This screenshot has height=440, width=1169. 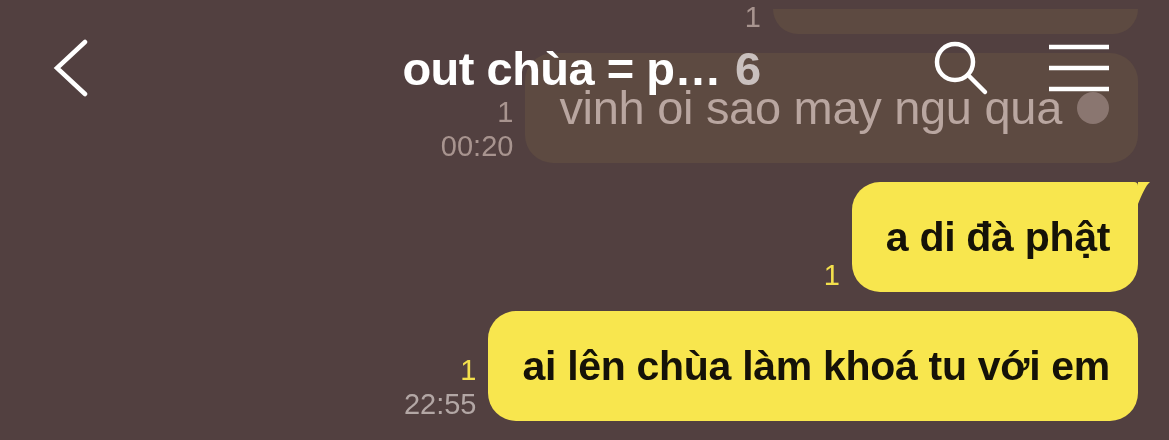 What do you see at coordinates (477, 146) in the screenshot?
I see `message-time: 00:20` at bounding box center [477, 146].